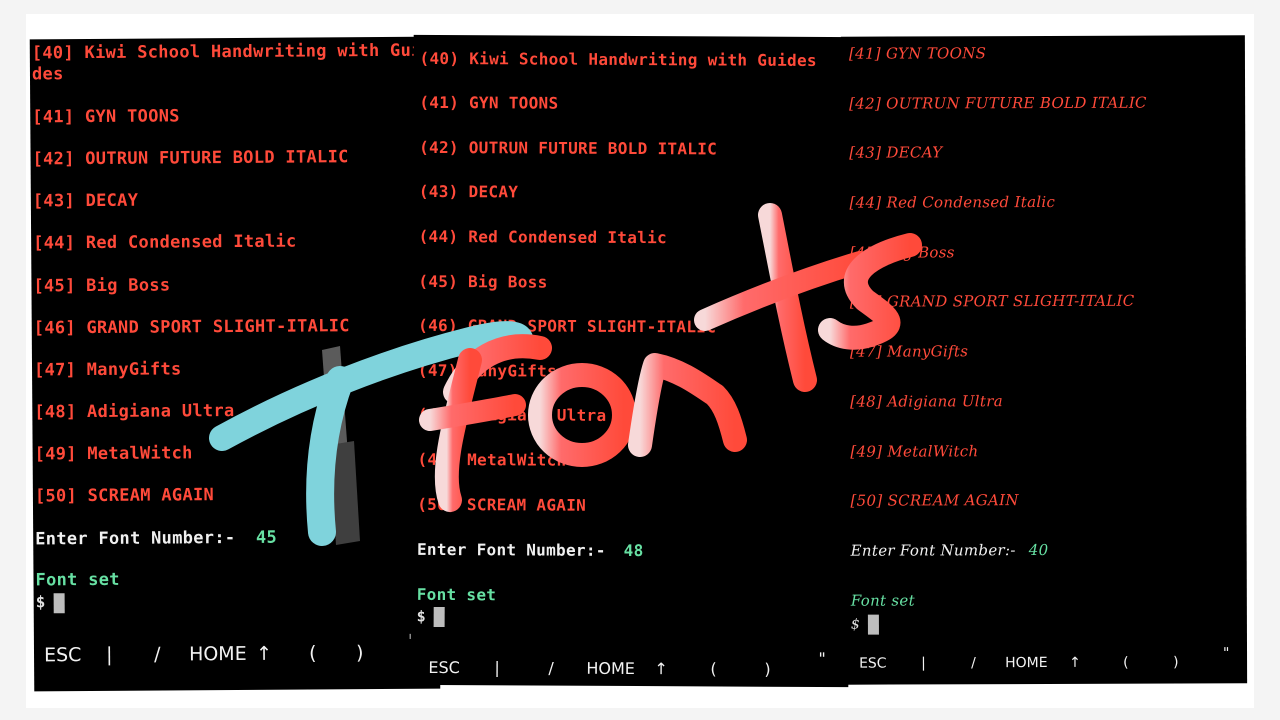 The width and height of the screenshot is (1280, 720). I want to click on prompt-value: 45, so click(266, 537).